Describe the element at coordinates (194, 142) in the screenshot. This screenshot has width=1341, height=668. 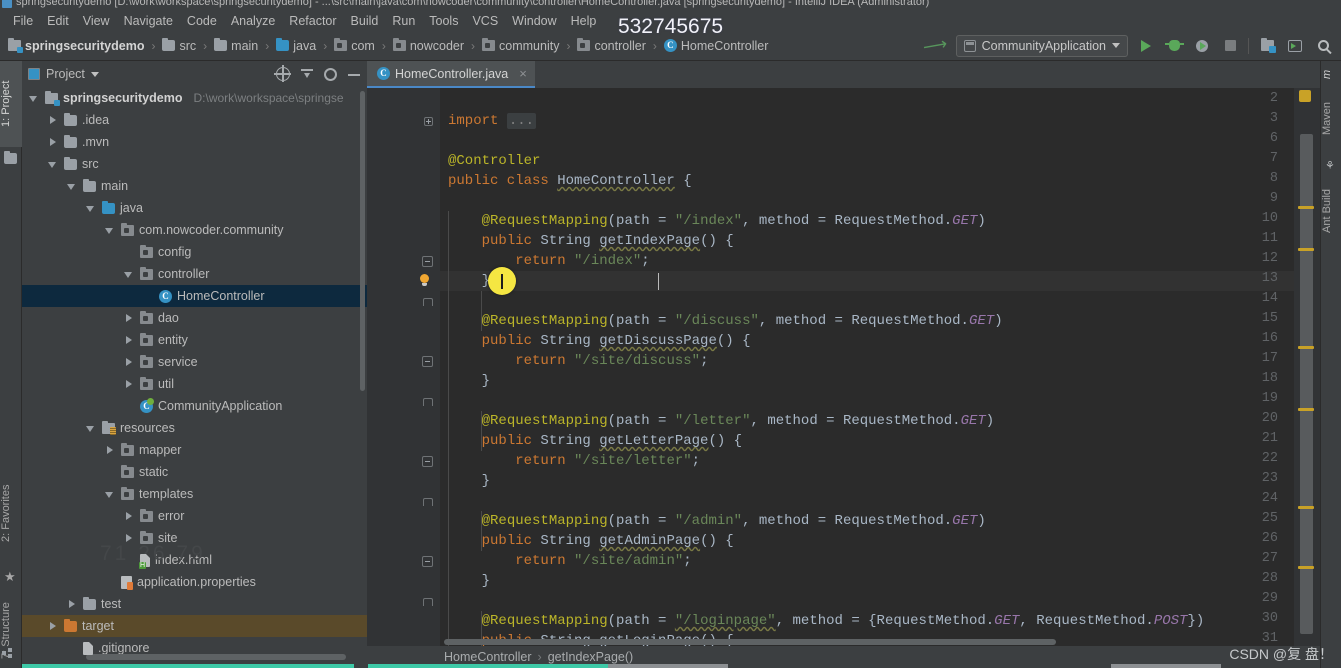
I see `tree-item--mvn: .mvn` at that location.